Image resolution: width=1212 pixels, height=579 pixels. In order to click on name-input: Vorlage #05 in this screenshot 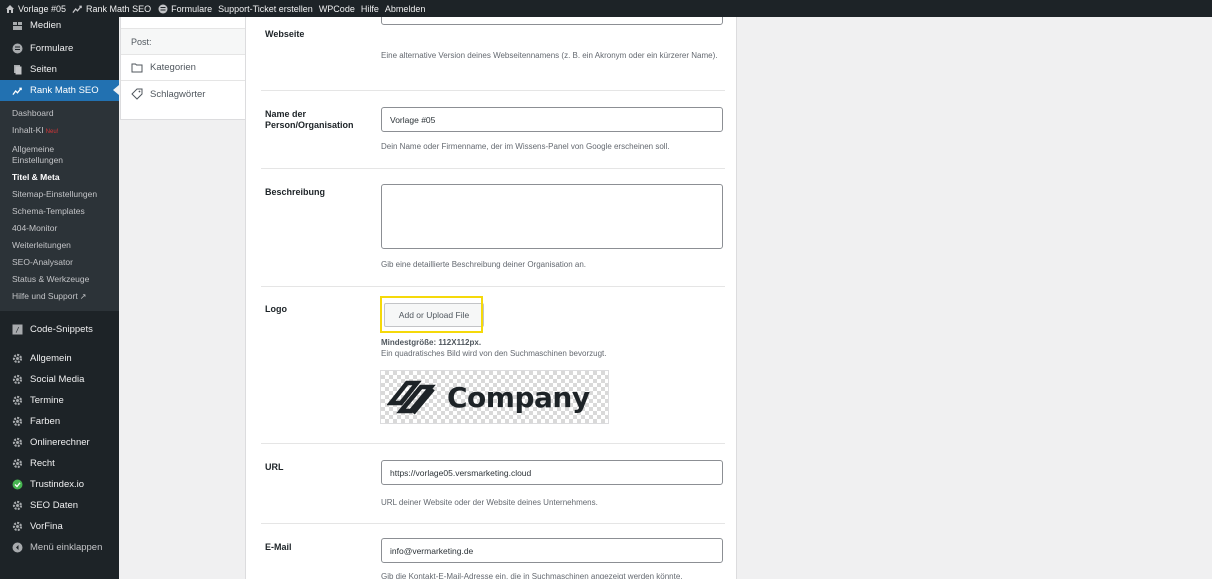, I will do `click(552, 119)`.